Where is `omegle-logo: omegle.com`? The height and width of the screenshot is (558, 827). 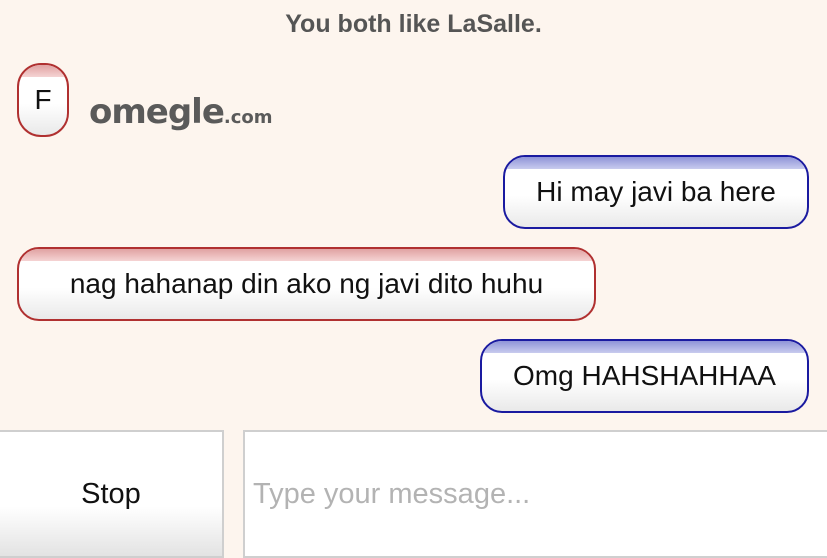
omegle-logo: omegle.com is located at coordinates (181, 112).